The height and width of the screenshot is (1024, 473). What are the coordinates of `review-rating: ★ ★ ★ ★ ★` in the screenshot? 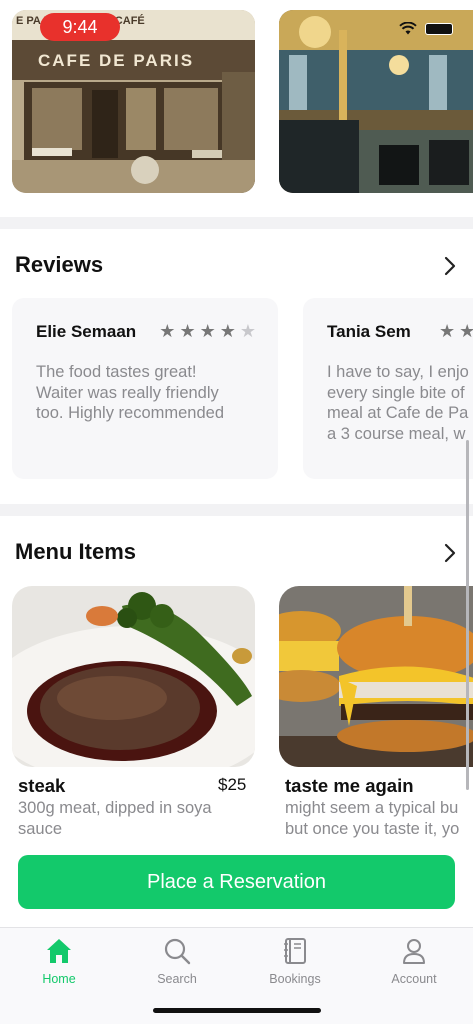 It's located at (207, 331).